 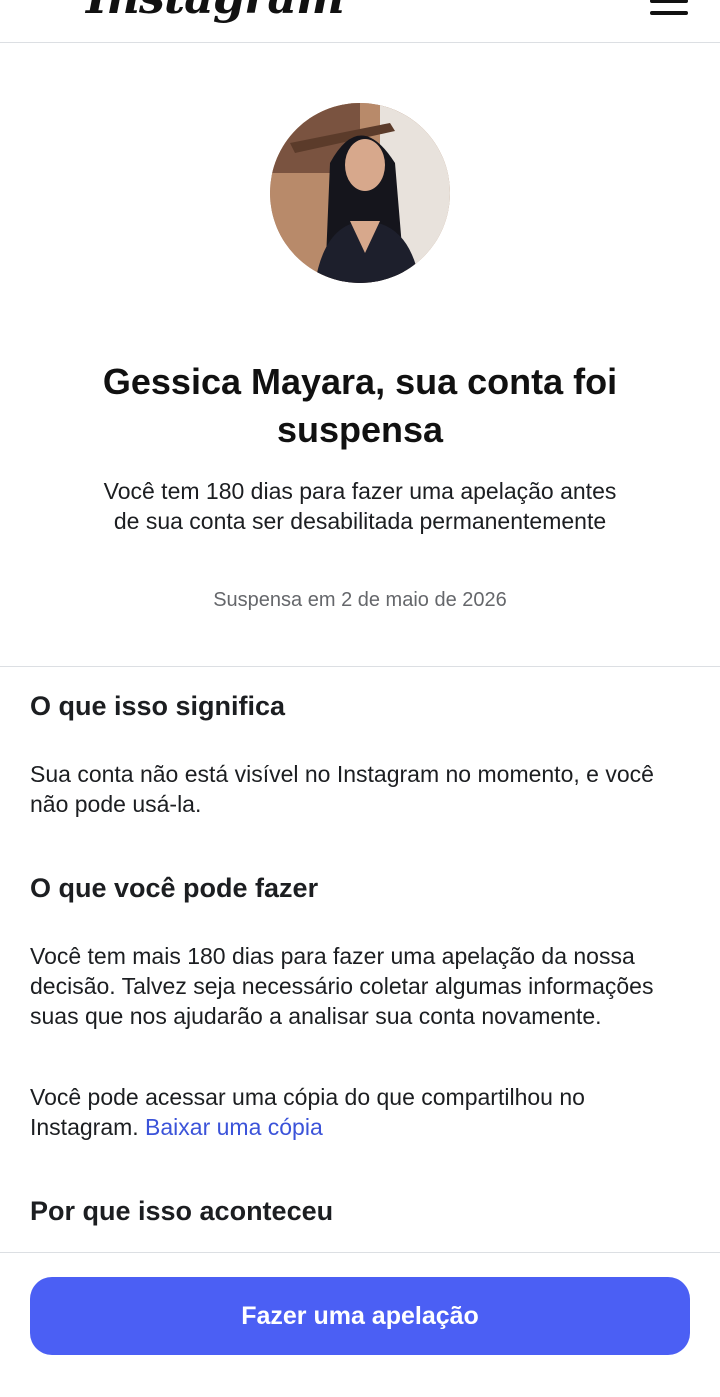 I want to click on footer-bar: Fazer uma apelação, so click(x=360, y=1324).